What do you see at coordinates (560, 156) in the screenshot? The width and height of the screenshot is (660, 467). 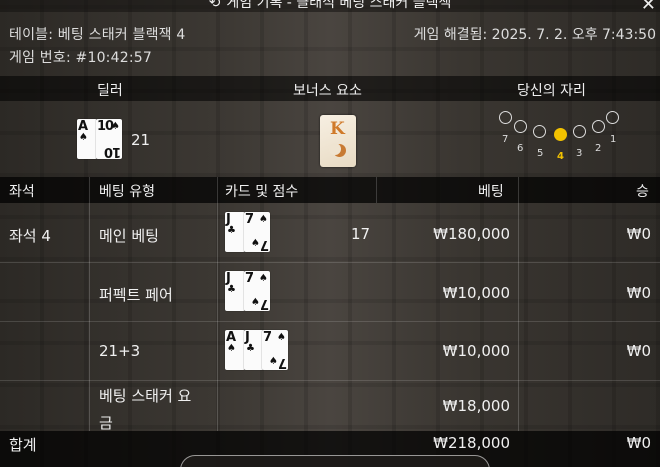 I see `seat-4-label: 4` at bounding box center [560, 156].